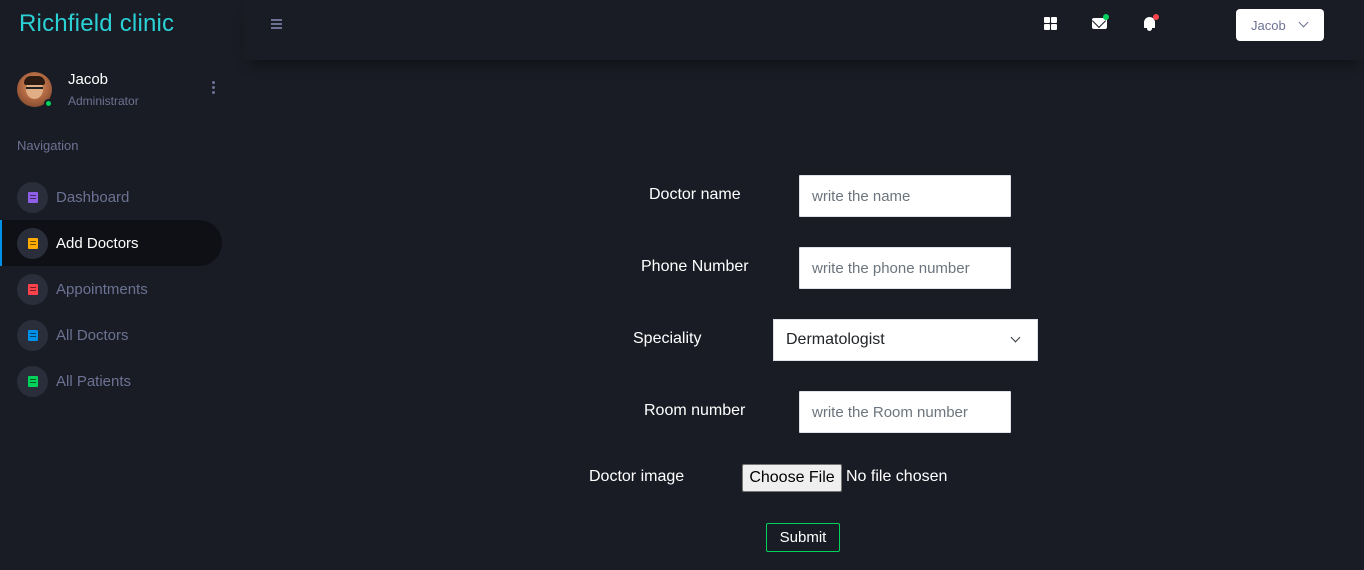  Describe the element at coordinates (792, 478) in the screenshot. I see `choose-file-button: Choose File` at that location.